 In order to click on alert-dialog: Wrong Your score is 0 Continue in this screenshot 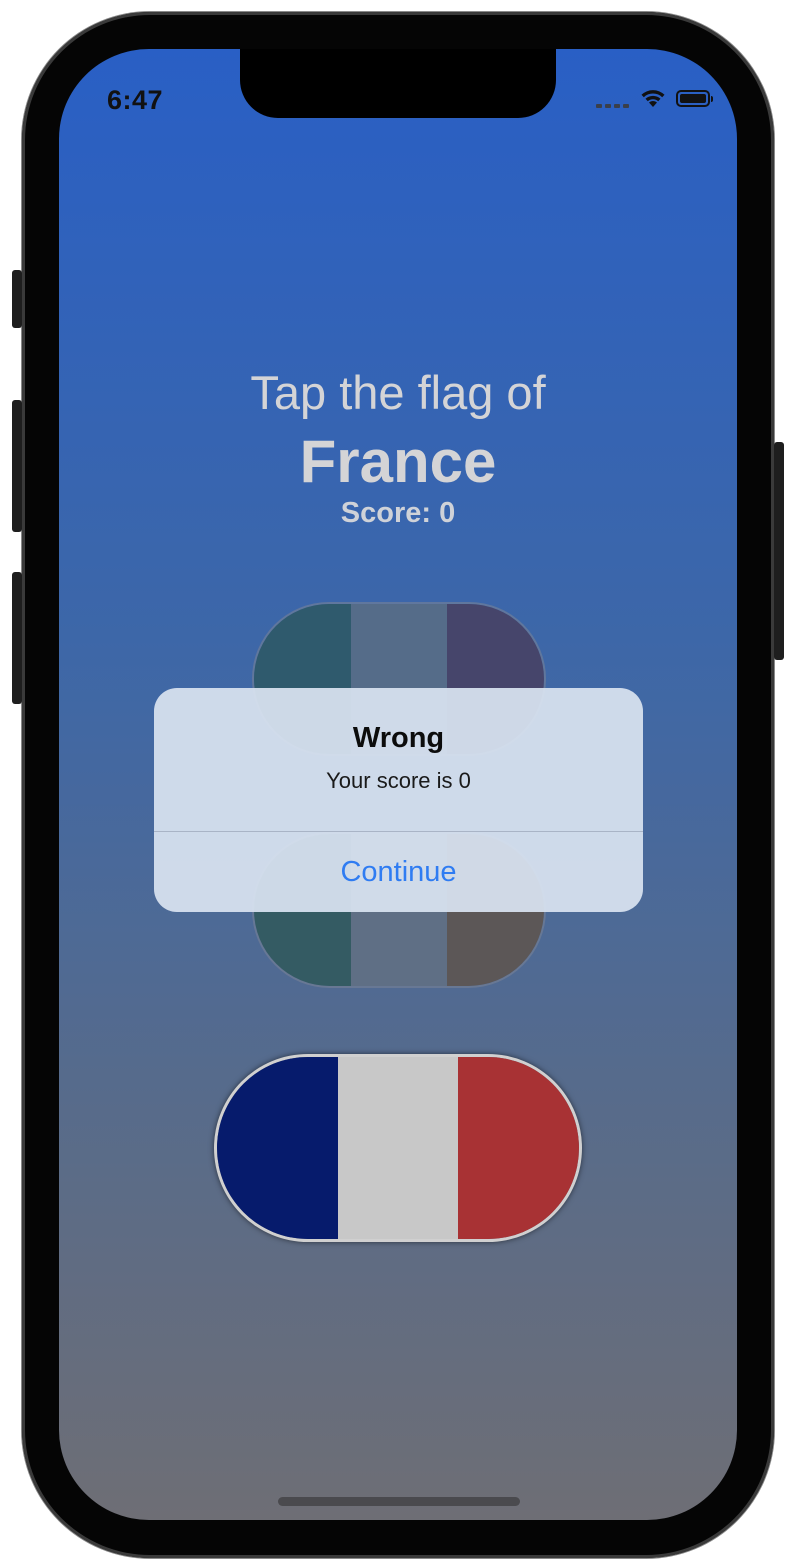, I will do `click(398, 800)`.